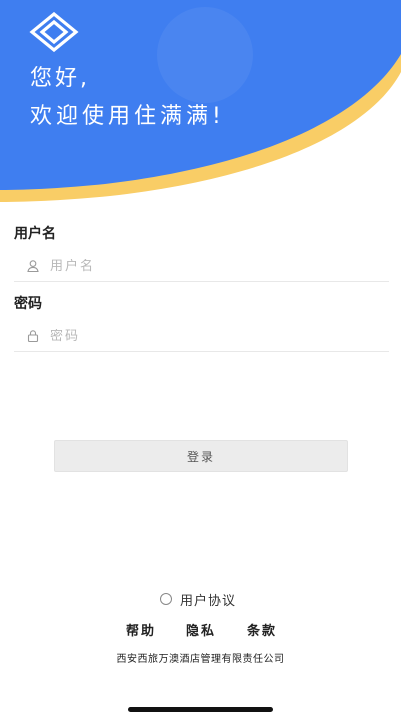  I want to click on agreement-label: 用户协议, so click(208, 599).